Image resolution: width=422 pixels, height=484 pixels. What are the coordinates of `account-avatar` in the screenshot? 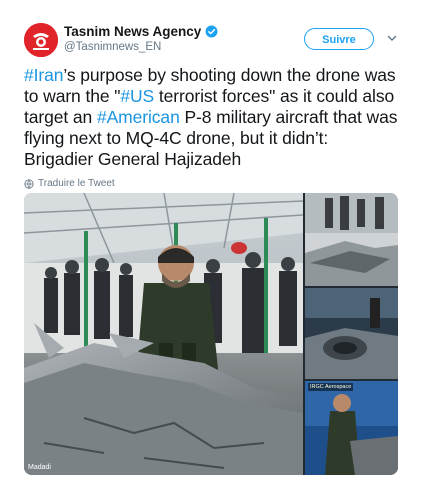 It's located at (41, 40).